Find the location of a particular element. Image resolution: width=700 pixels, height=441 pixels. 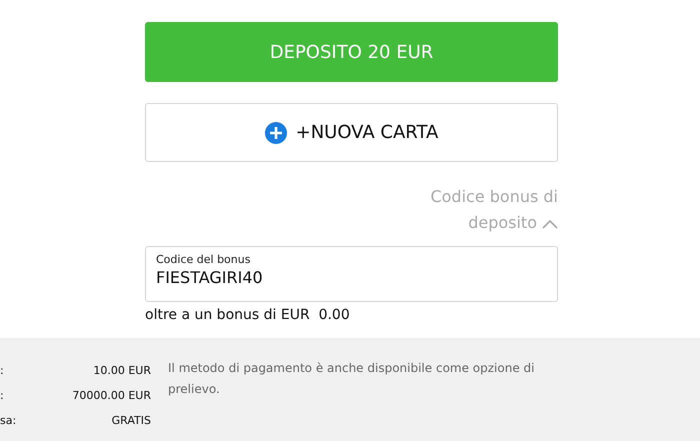

plus-icon is located at coordinates (275, 133).